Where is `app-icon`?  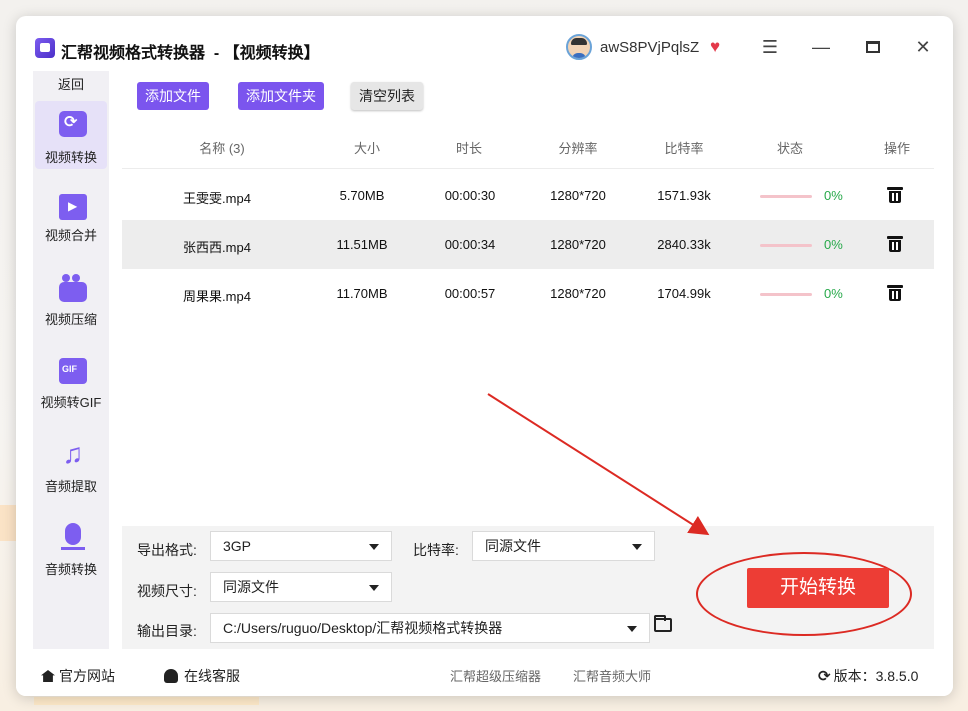
app-icon is located at coordinates (45, 48).